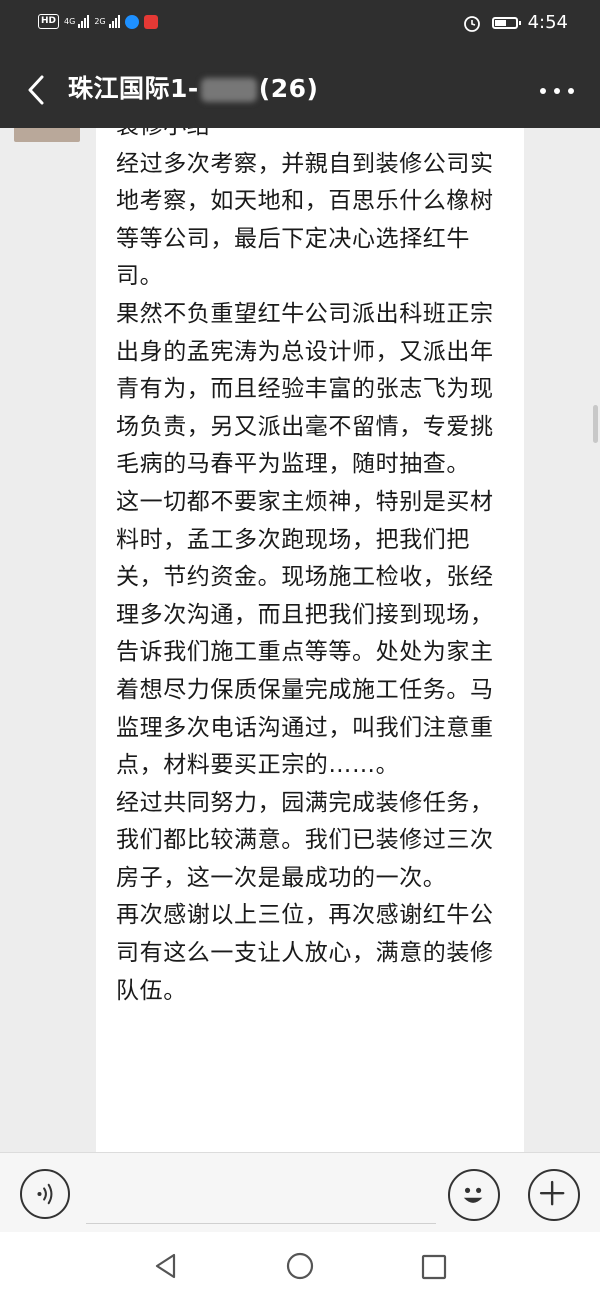 This screenshot has height=1300, width=600. What do you see at coordinates (547, 22) in the screenshot?
I see `status-time: 4:54` at bounding box center [547, 22].